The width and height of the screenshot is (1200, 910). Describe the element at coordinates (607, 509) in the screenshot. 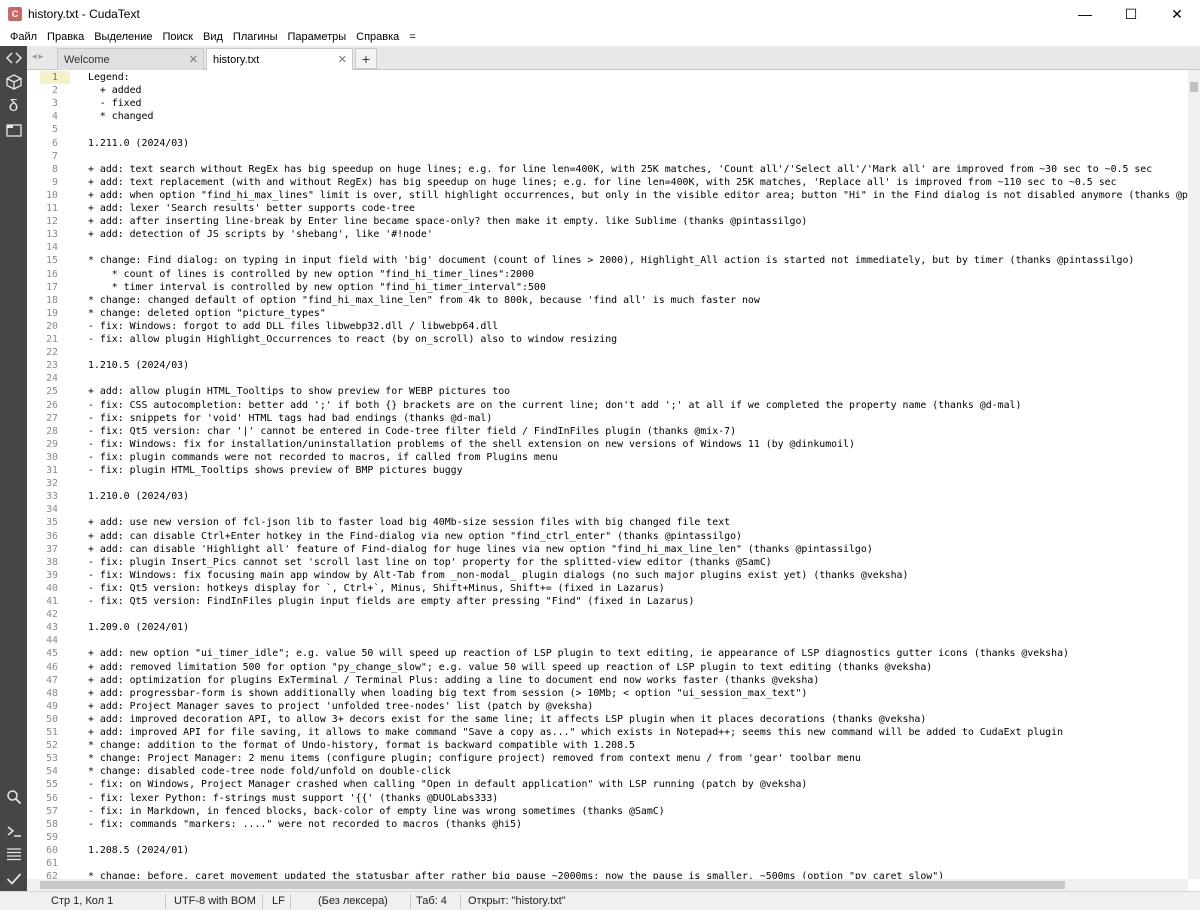

I see `editor-line: 34` at that location.